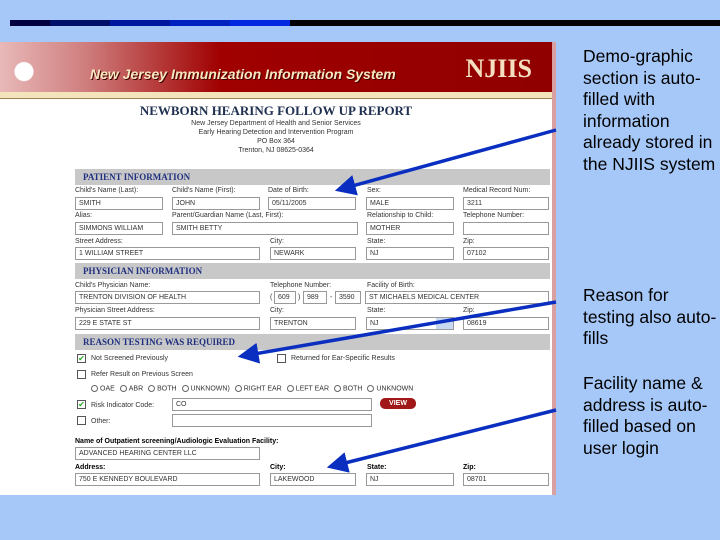 This screenshot has height=540, width=720. Describe the element at coordinates (397, 332) in the screenshot. I see `arrow-reason` at that location.